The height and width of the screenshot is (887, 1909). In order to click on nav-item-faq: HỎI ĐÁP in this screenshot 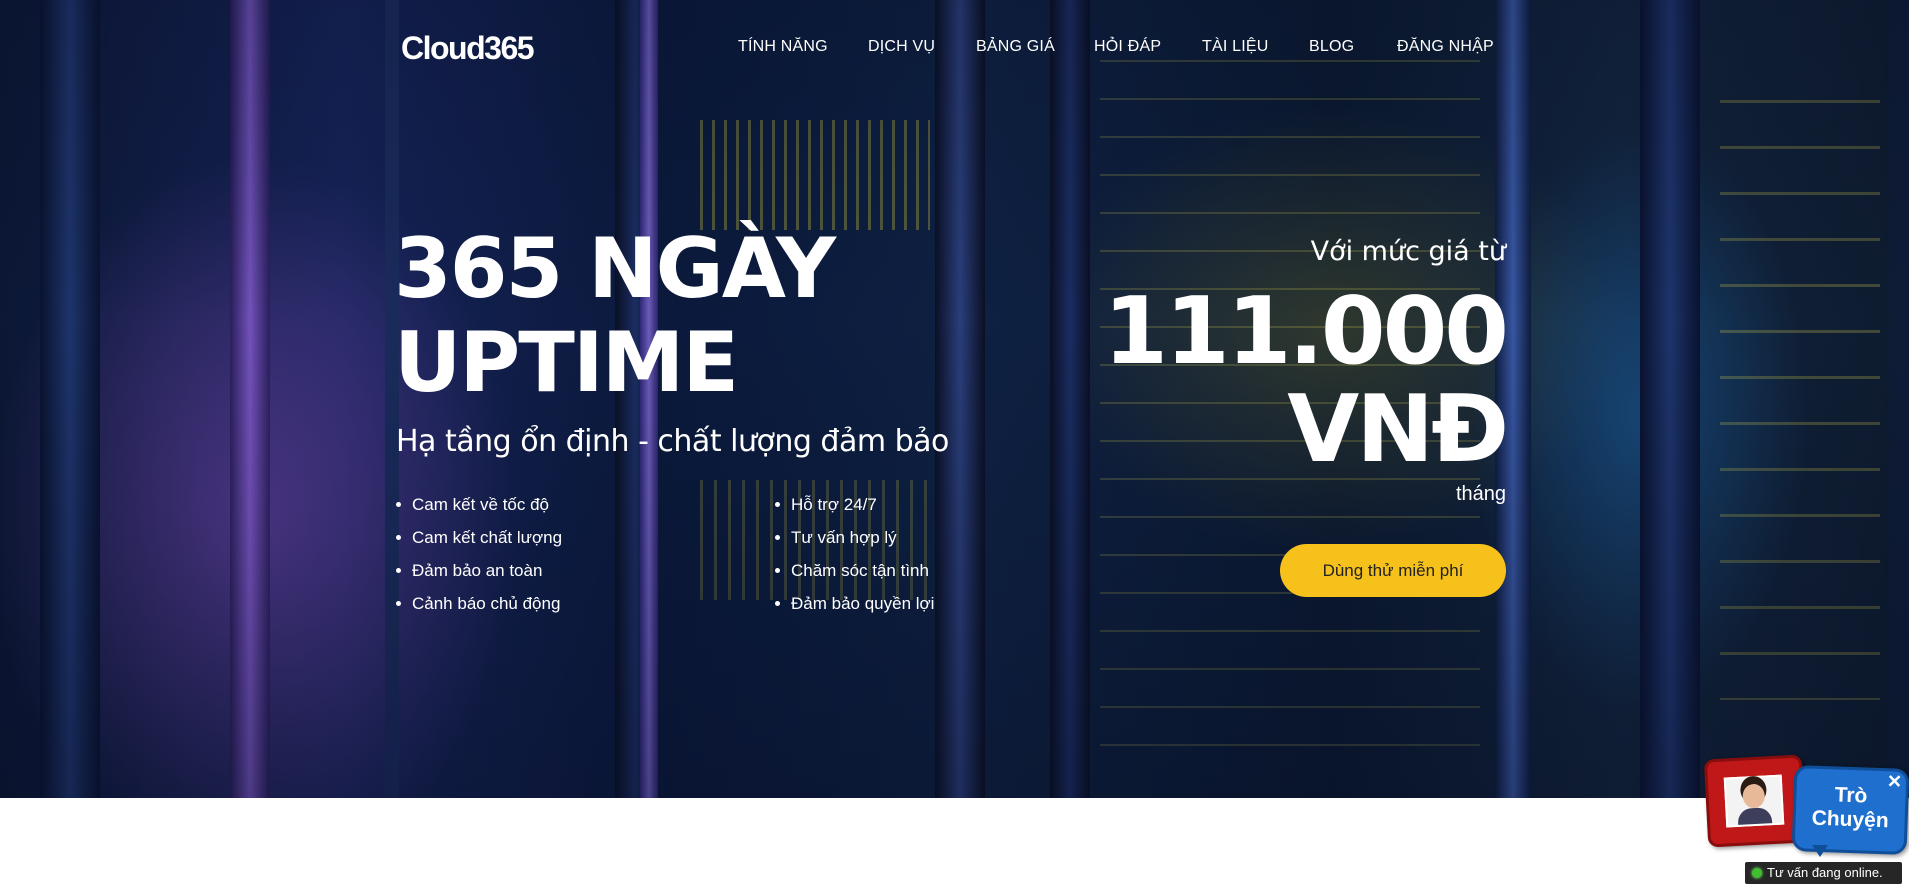, I will do `click(1127, 47)`.